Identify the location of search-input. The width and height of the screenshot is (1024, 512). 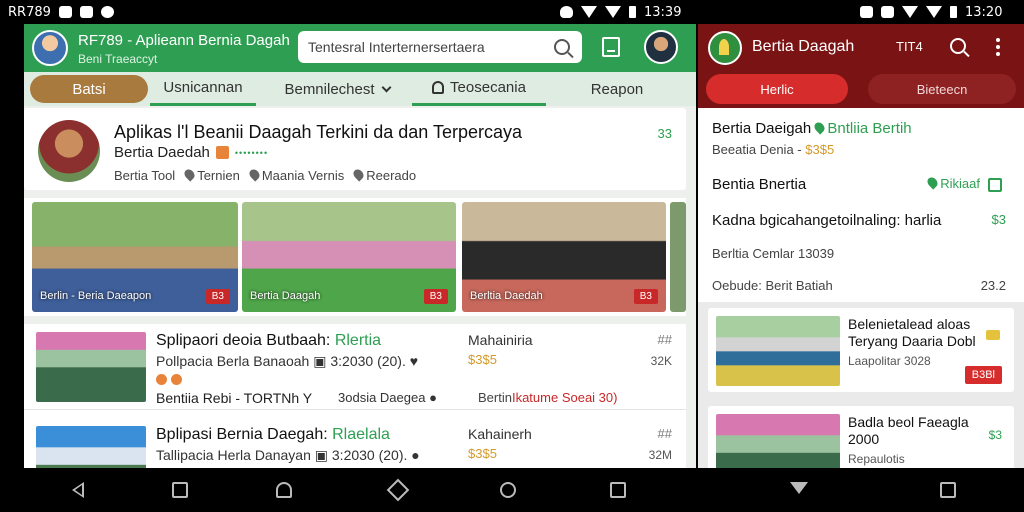
(431, 47).